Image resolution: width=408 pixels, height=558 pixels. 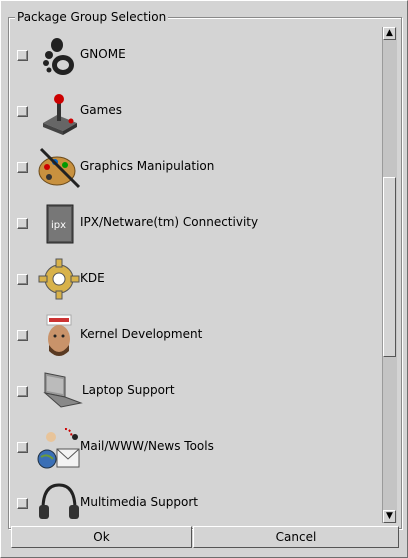 I want to click on laptop-icon, so click(x=63, y=390).